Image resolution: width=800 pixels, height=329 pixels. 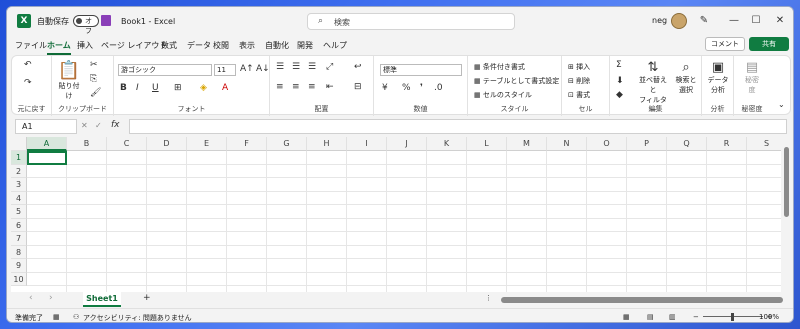 I want to click on font-name-select: 游ゴシック, so click(x=165, y=70).